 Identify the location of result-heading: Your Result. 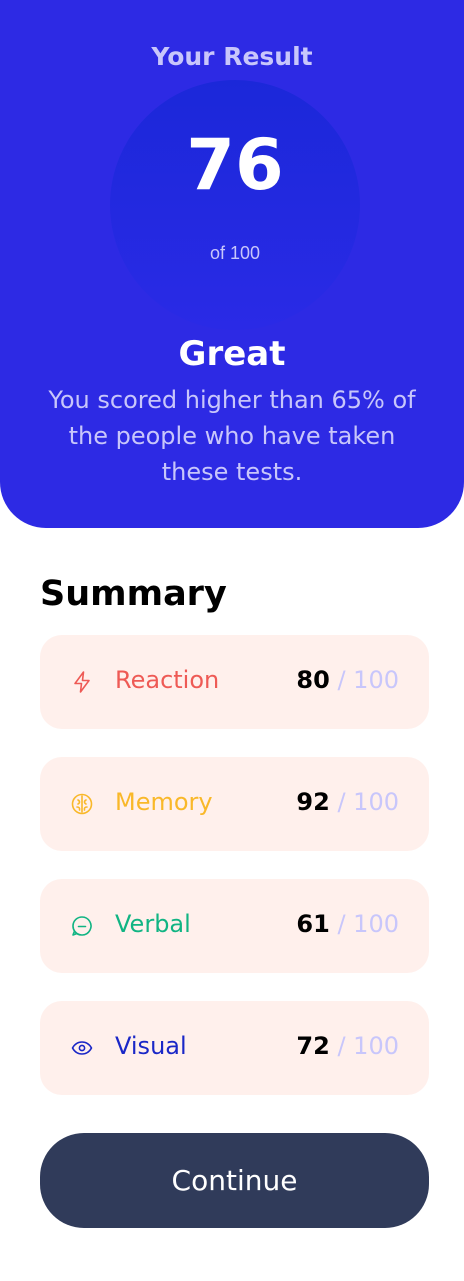
(232, 56).